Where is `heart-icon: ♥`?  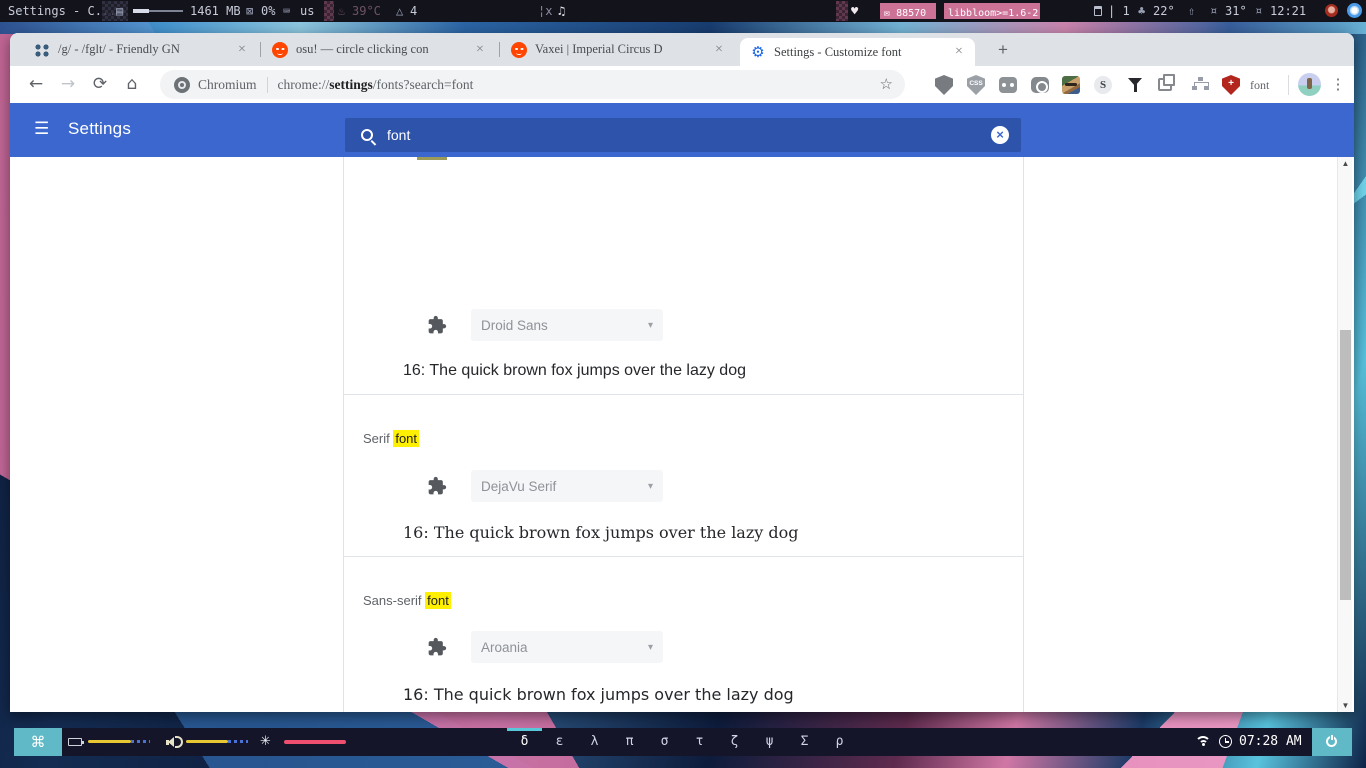 heart-icon: ♥ is located at coordinates (855, 11).